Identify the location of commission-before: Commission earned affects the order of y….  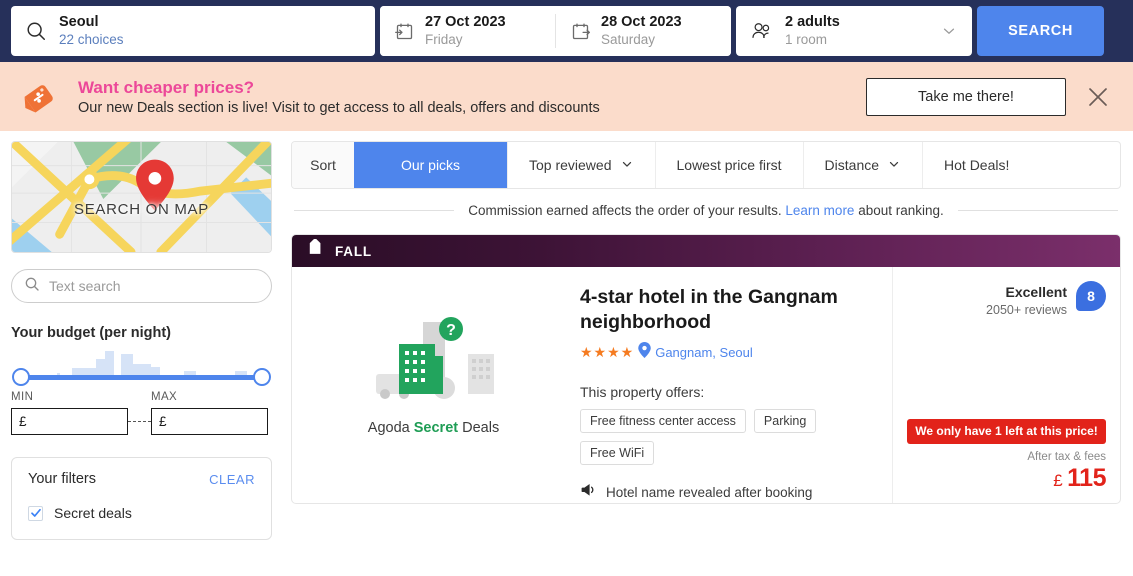
(625, 210).